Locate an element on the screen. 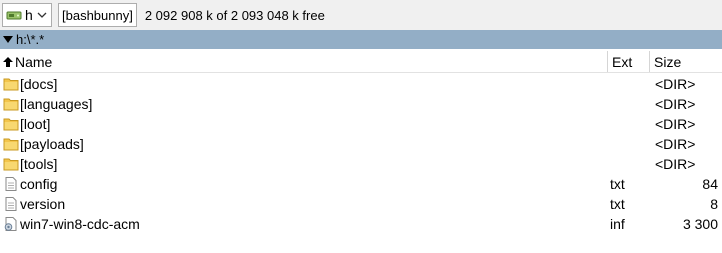 Image resolution: width=722 pixels, height=253 pixels. free-space-text: 2 092 908 k of 2 093 048 k free is located at coordinates (234, 15).